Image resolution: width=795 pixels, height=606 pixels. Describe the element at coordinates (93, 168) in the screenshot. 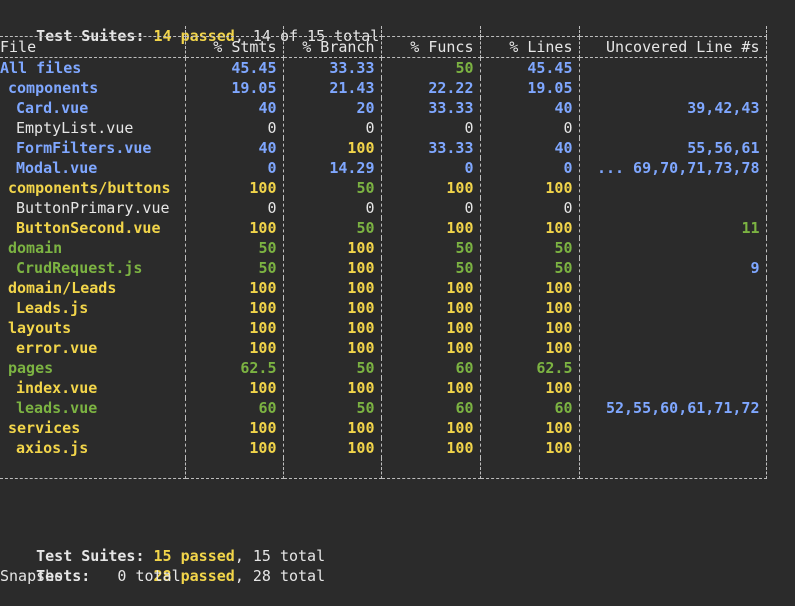

I see `cell-file: Modal.vue` at that location.